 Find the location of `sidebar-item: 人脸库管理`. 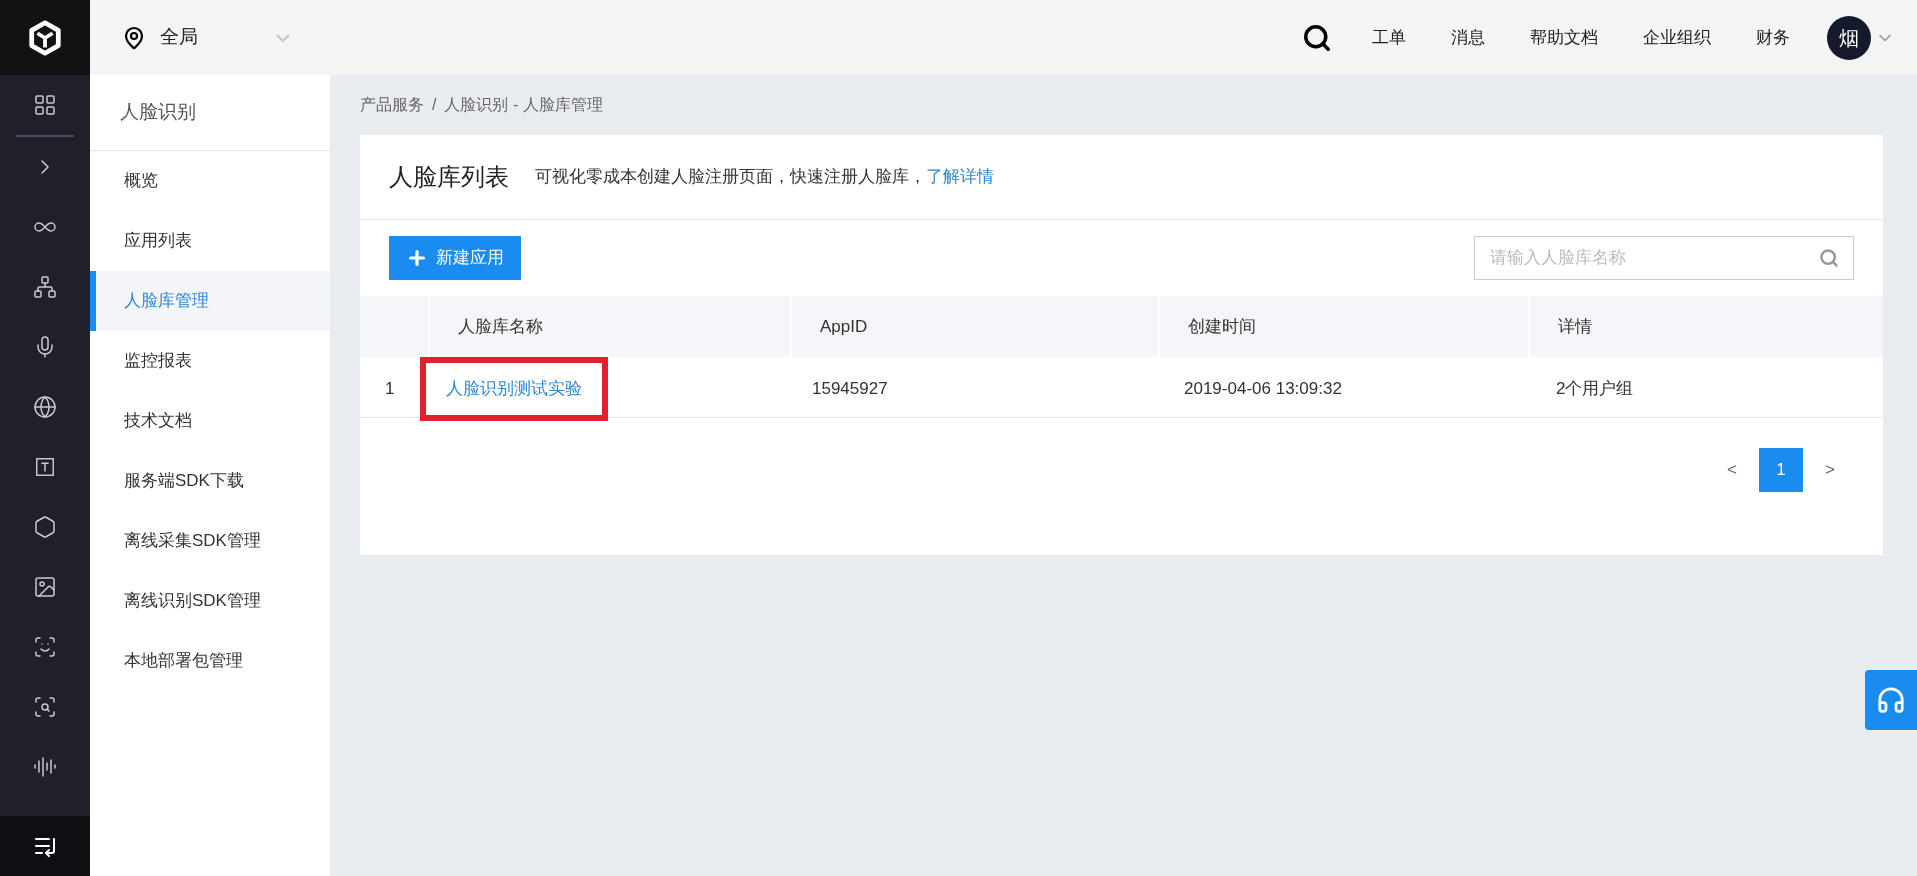

sidebar-item: 人脸库管理 is located at coordinates (210, 301).